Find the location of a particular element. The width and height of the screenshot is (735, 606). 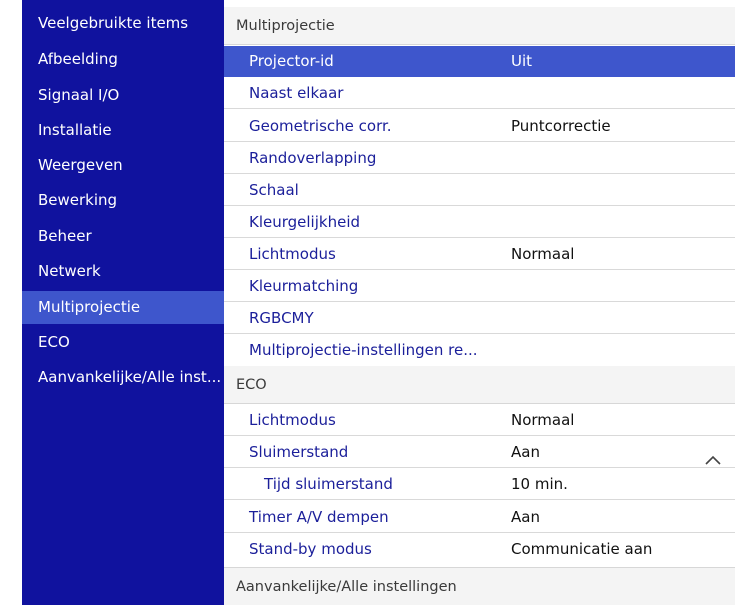

sidebar-item-beheer: Beheer is located at coordinates (123, 236).